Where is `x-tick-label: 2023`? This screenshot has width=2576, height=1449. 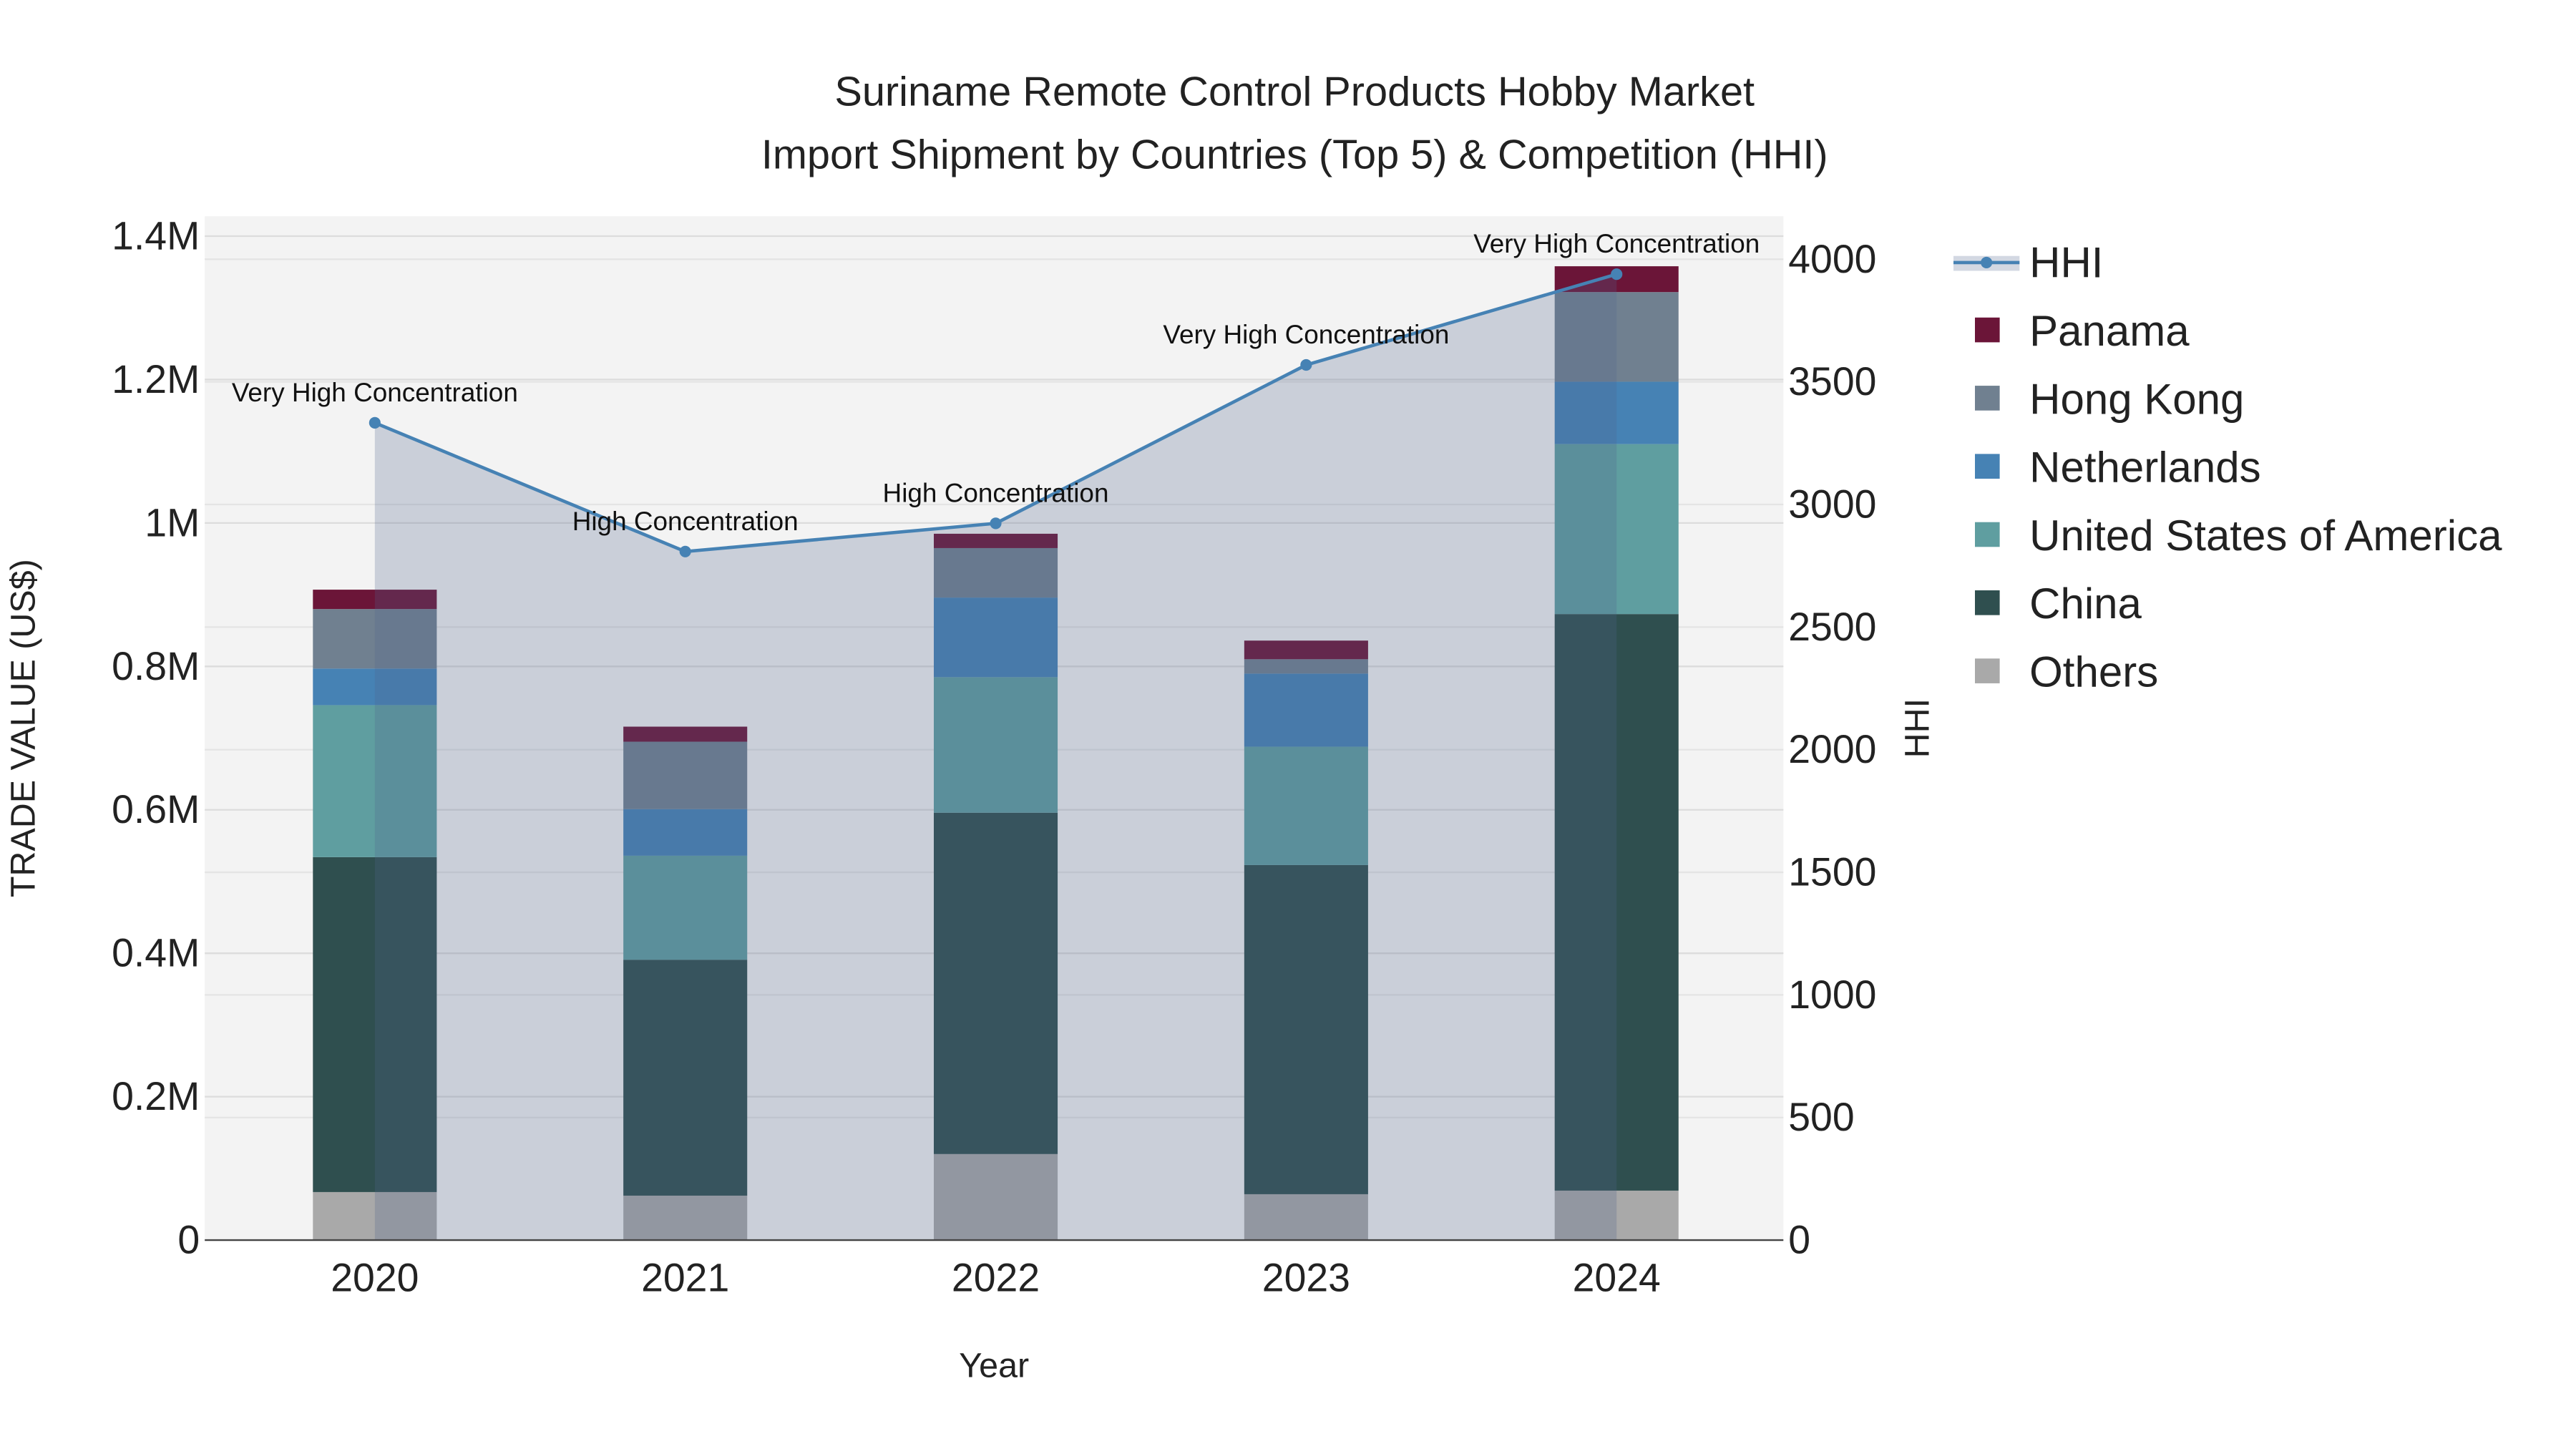
x-tick-label: 2023 is located at coordinates (1306, 1278).